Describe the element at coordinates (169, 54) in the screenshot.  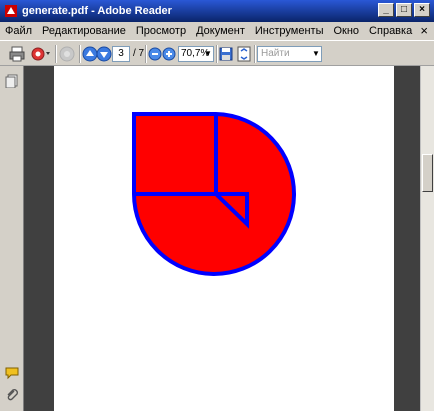
I see `zoom-in-icon` at that location.